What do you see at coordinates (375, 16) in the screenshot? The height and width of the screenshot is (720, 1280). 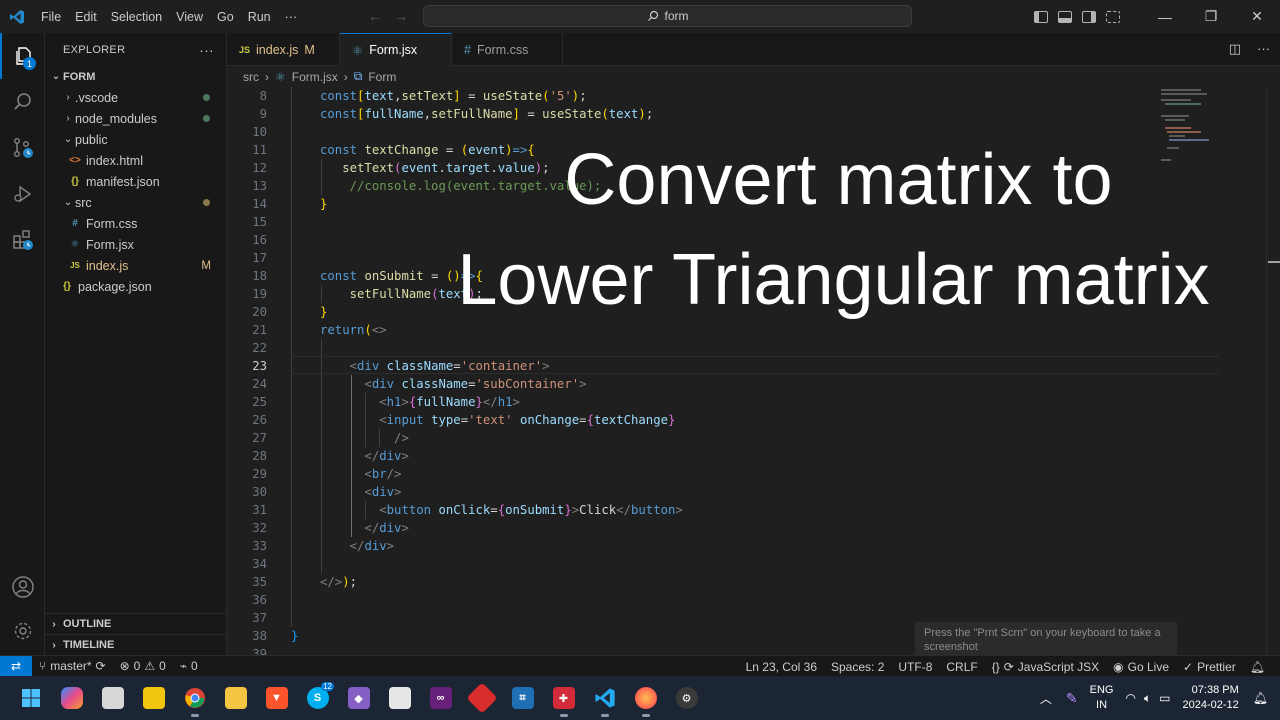 I see `back-arrow-icon: ←` at bounding box center [375, 16].